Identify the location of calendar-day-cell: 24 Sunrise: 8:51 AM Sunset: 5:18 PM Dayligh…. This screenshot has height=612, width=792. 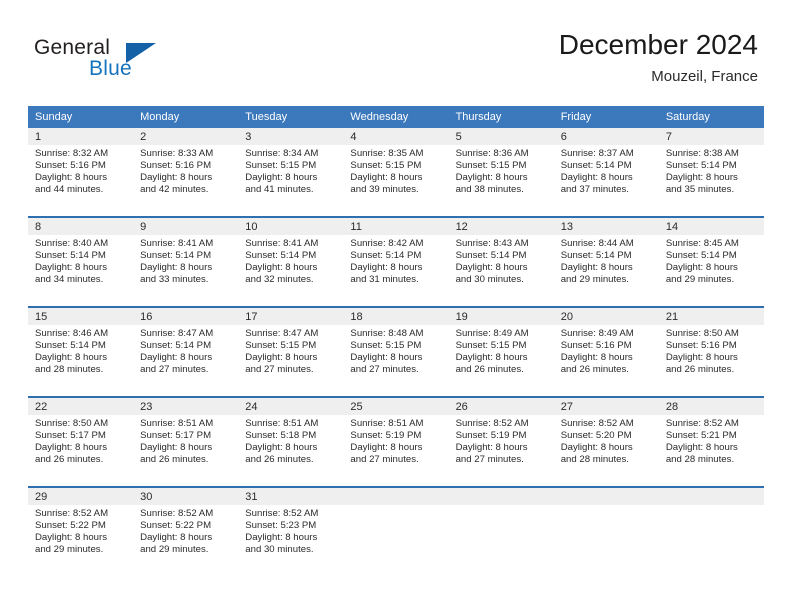
(291, 441).